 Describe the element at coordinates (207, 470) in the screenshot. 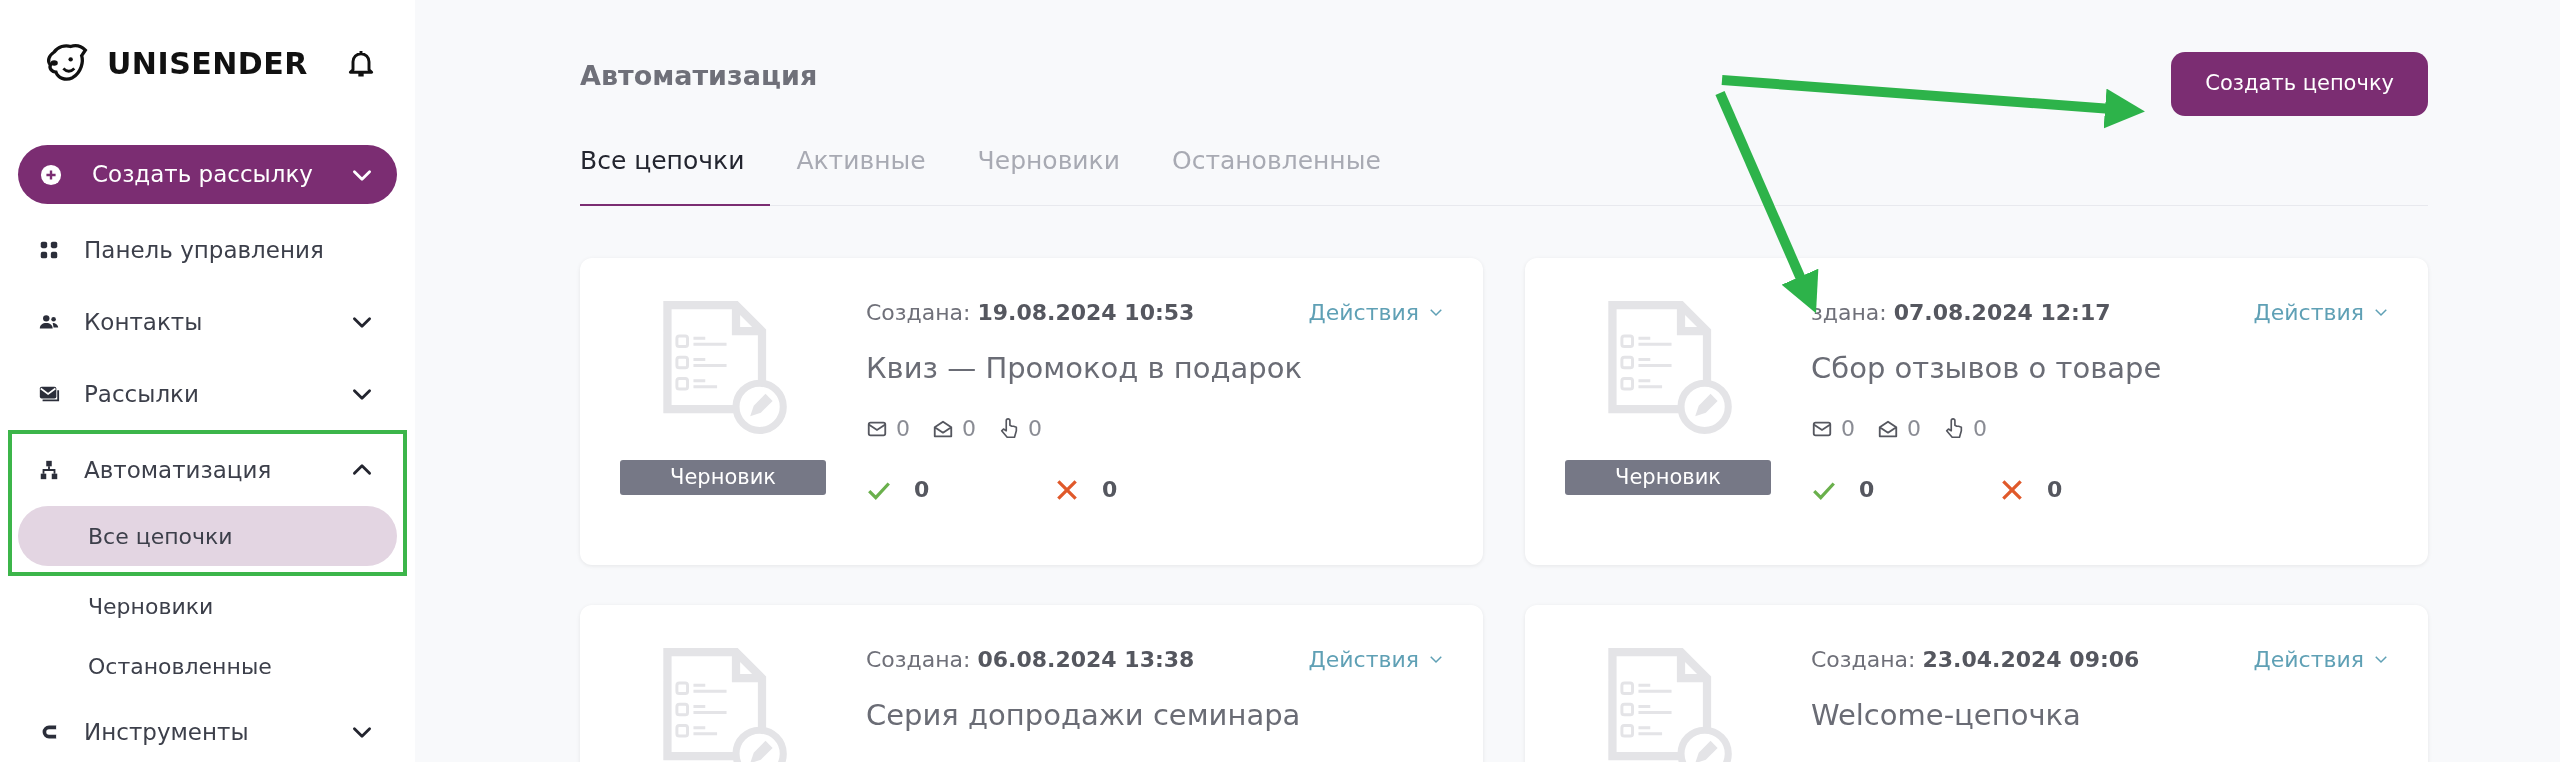

I see `sidebar-item: Автоматизация` at that location.